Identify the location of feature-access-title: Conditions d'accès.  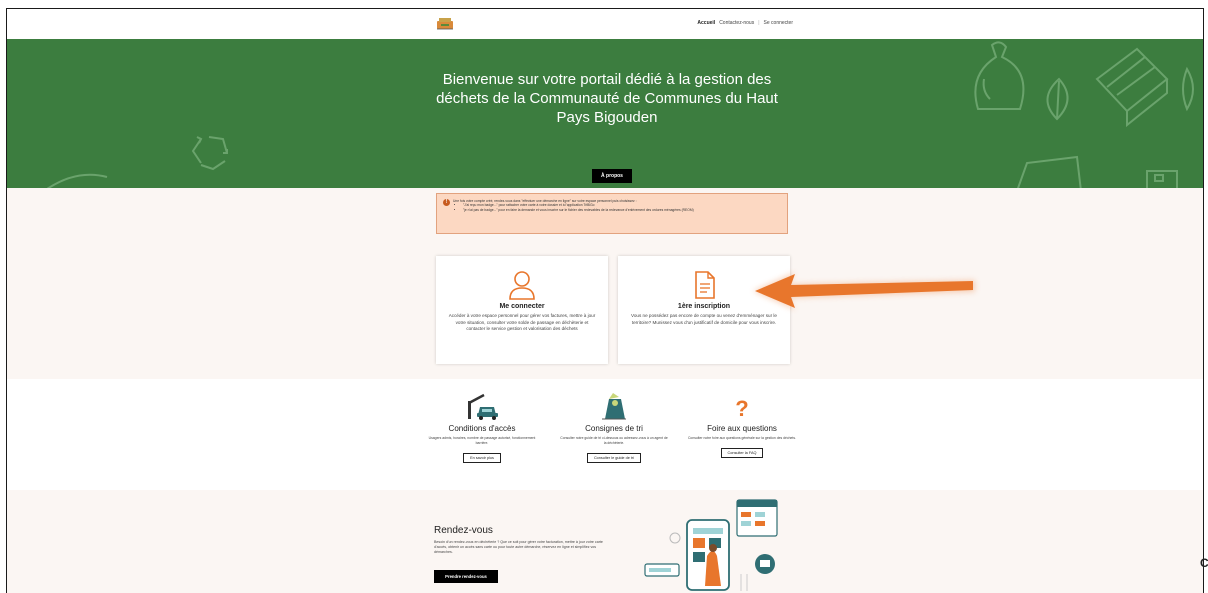
(482, 428).